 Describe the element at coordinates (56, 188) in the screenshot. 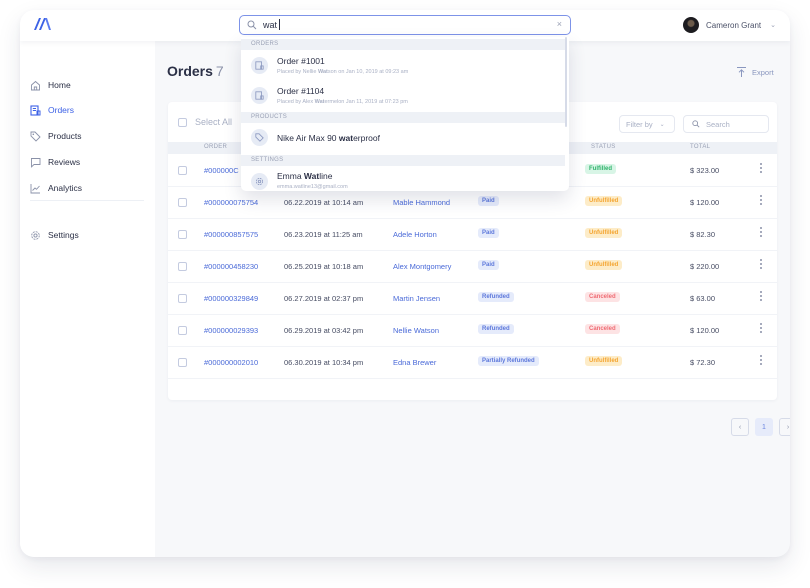

I see `sidebar-item-analytics: Analytics` at that location.